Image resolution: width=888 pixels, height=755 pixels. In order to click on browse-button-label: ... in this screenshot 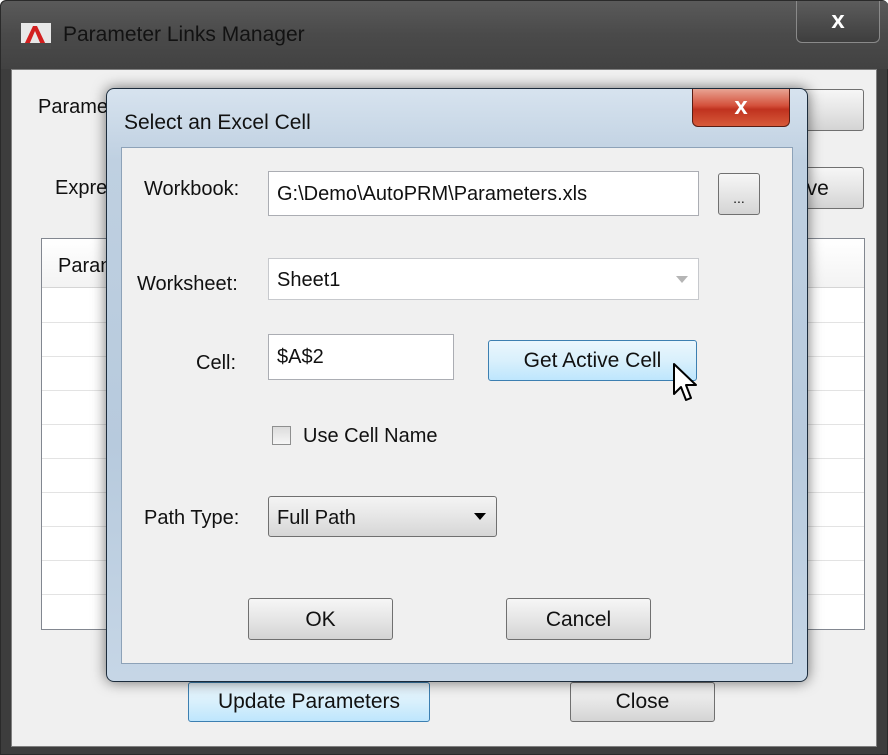, I will do `click(739, 198)`.